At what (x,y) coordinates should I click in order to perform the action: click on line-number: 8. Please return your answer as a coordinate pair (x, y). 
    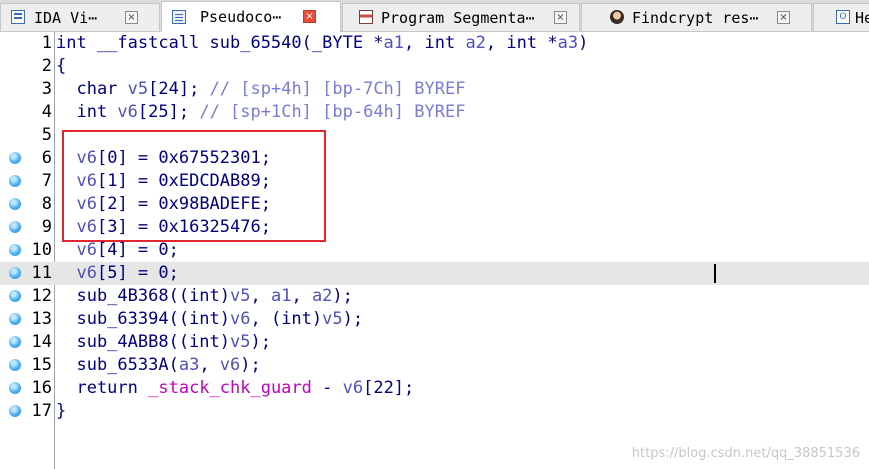
    Looking at the image, I should click on (46, 204).